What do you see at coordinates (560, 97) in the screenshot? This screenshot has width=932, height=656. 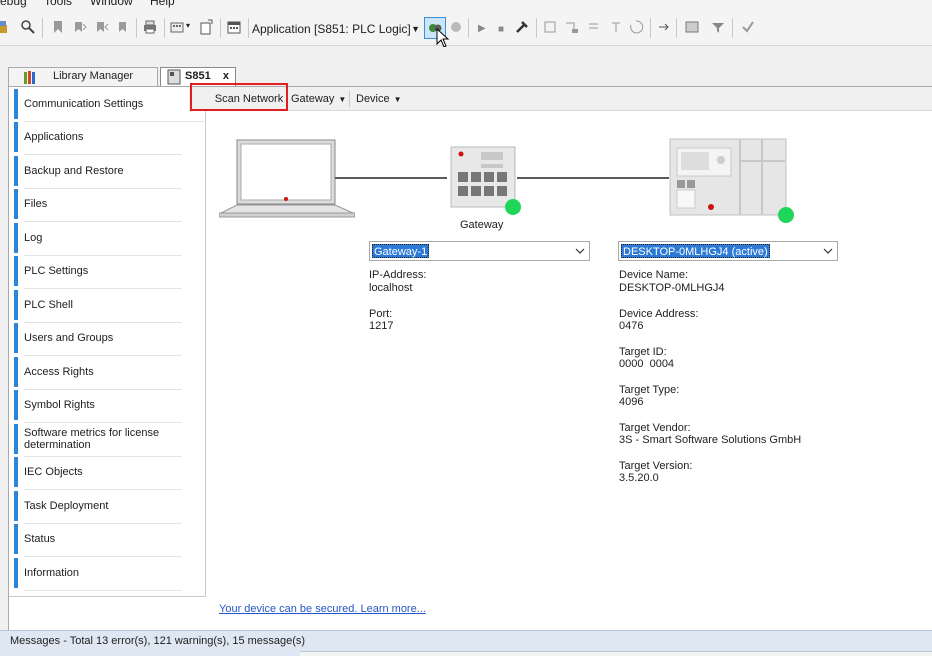 I see `communication-toolbar: Scan Network Gateway ▼ Device ▼` at bounding box center [560, 97].